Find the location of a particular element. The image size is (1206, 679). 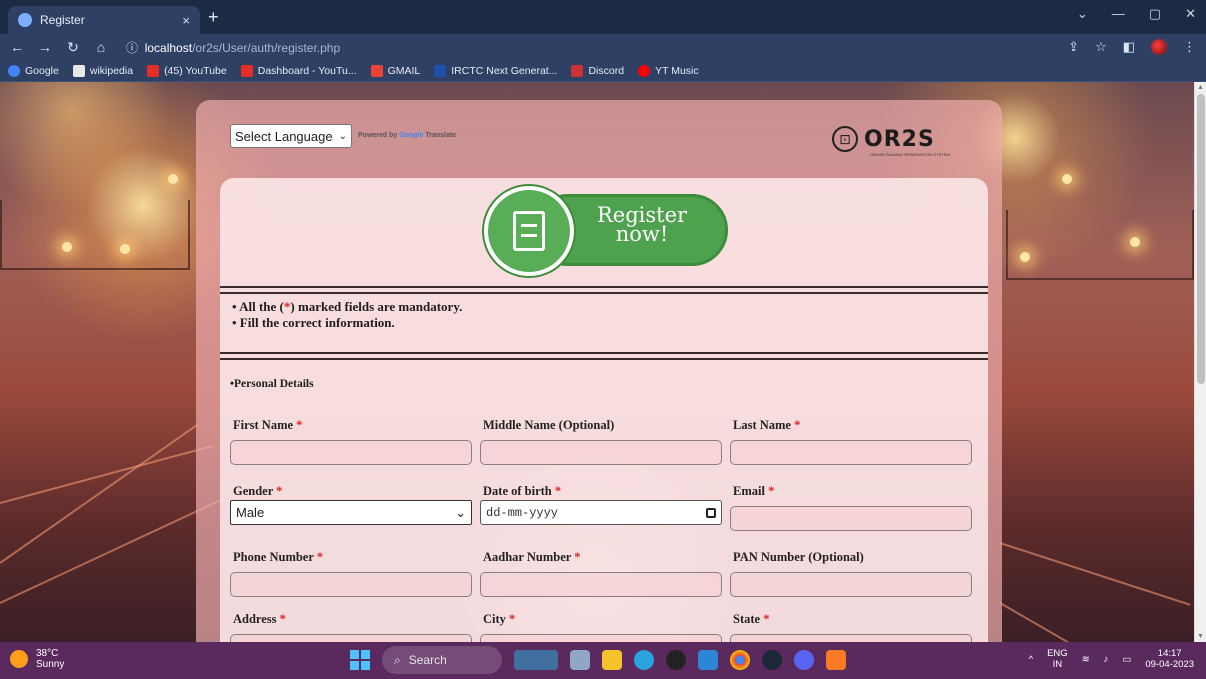

url-field: ⓘ localhost/or2s/User/auth/register.php is located at coordinates (233, 47).